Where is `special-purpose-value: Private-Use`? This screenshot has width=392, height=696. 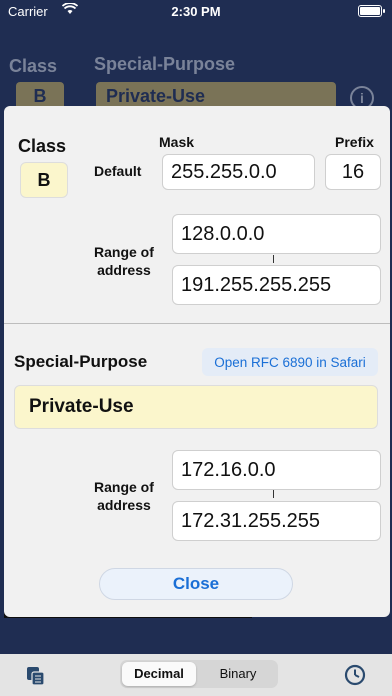
special-purpose-value: Private-Use is located at coordinates (196, 407).